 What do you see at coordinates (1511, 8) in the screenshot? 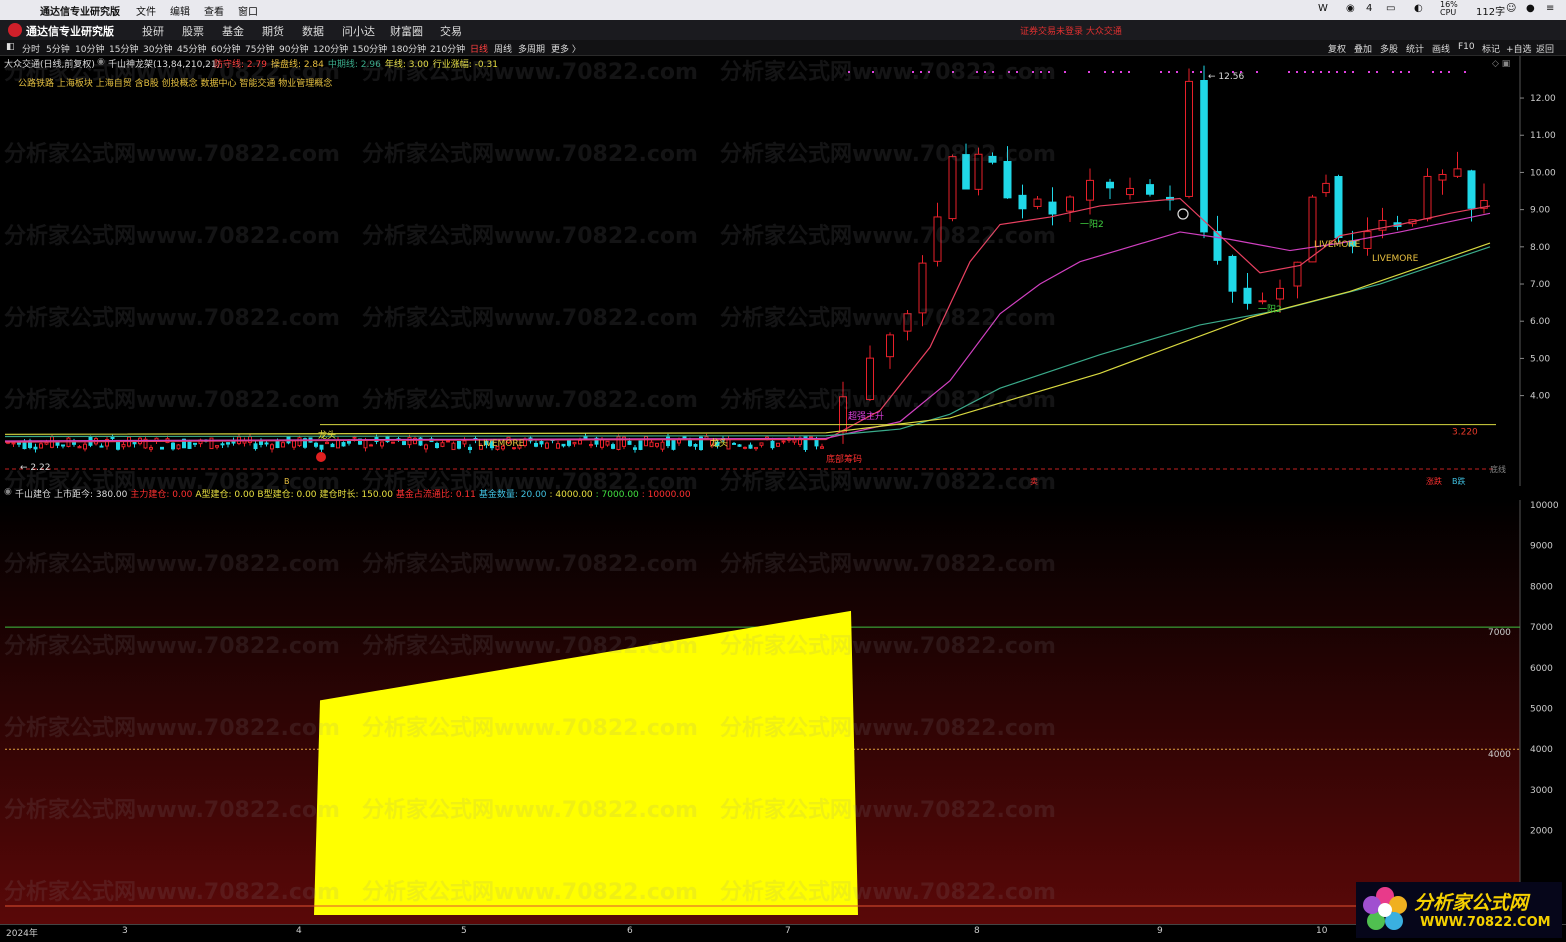
I see `user-icon: ☺` at bounding box center [1511, 8].